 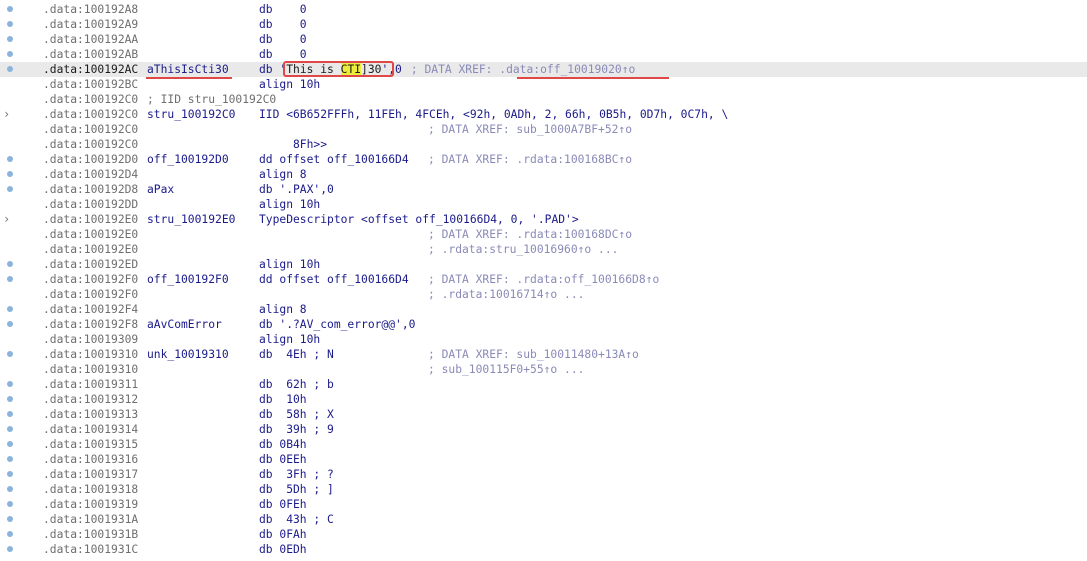 I want to click on listing-row: .data:1001931A db 43h ; C, so click(x=543, y=519).